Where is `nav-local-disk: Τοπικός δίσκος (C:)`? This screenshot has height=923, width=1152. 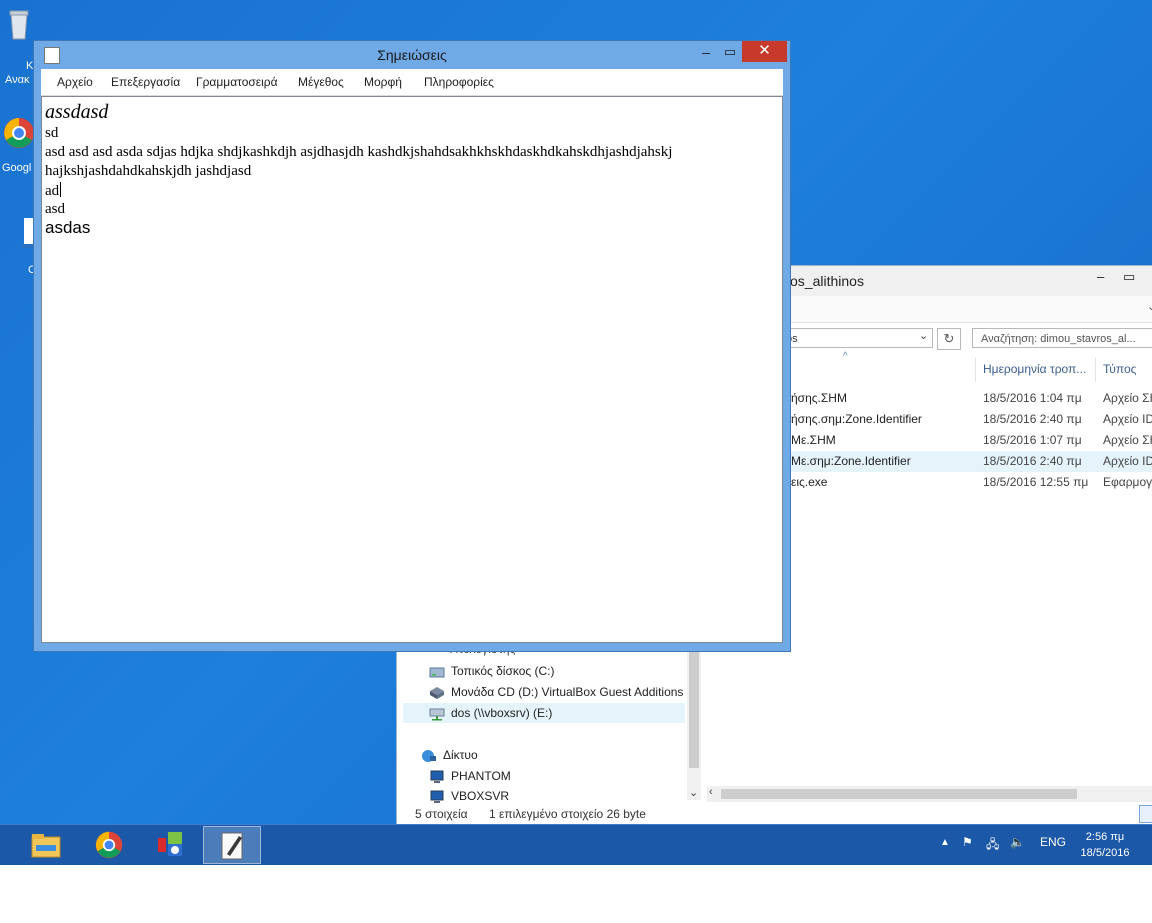
nav-local-disk: Τοπικός δίσκος (C:) is located at coordinates (492, 671).